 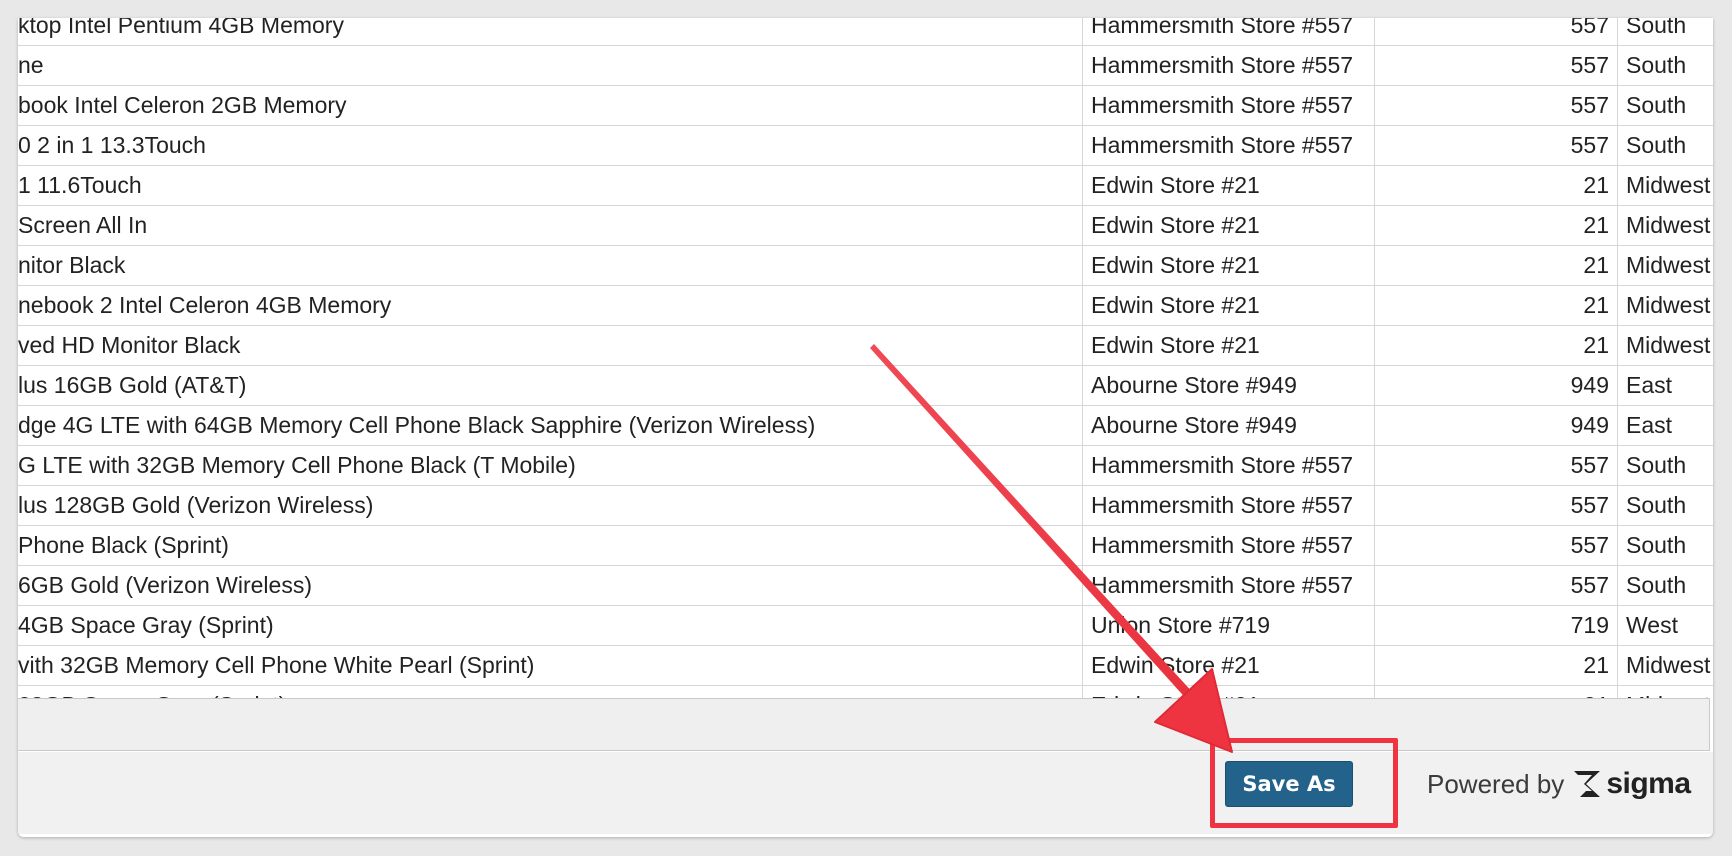 What do you see at coordinates (550, 185) in the screenshot?
I see `product-cell: 1 11.6Touch` at bounding box center [550, 185].